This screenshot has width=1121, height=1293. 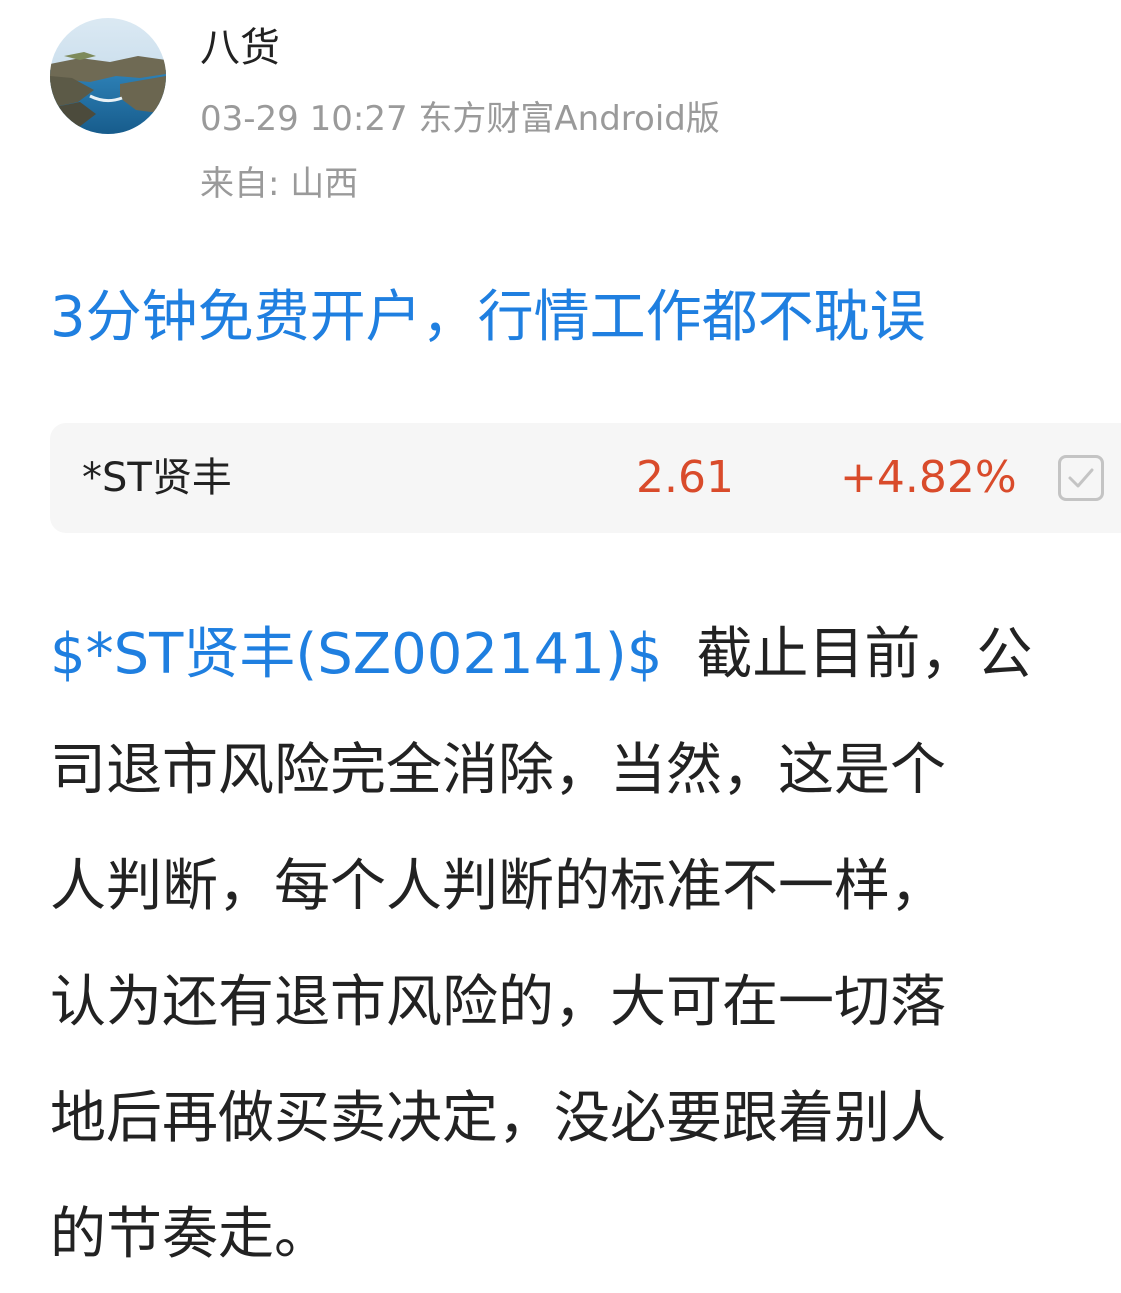 What do you see at coordinates (928, 477) in the screenshot?
I see `stock-change: +4.82%` at bounding box center [928, 477].